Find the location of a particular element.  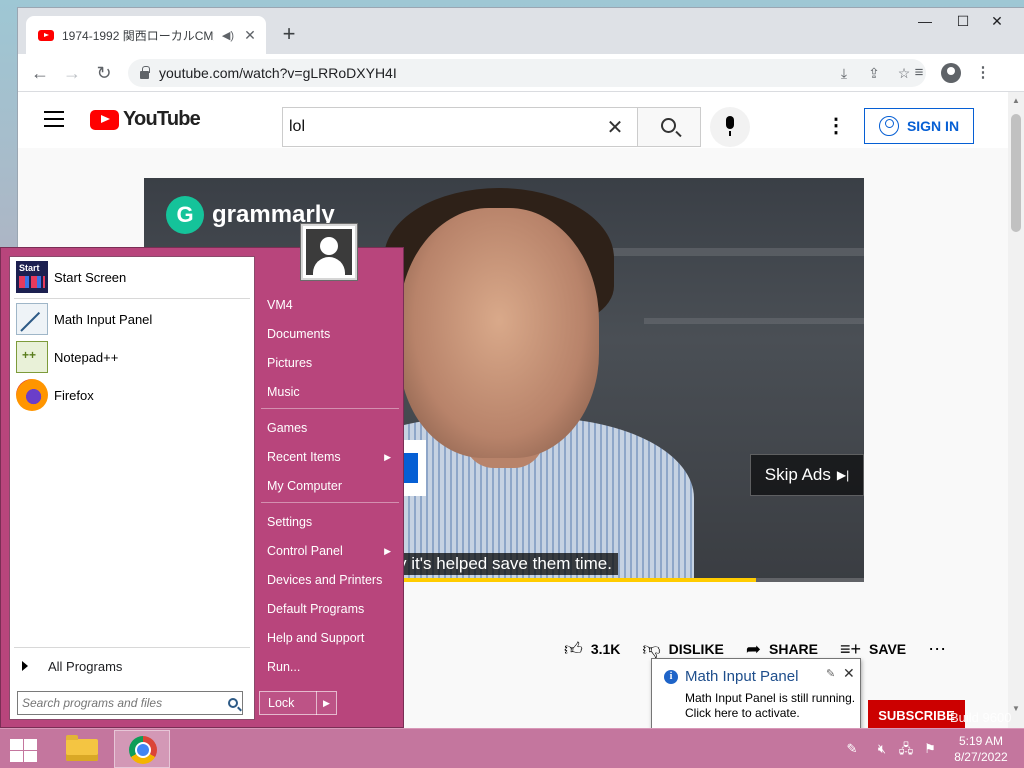

voice-search-button is located at coordinates (730, 127).